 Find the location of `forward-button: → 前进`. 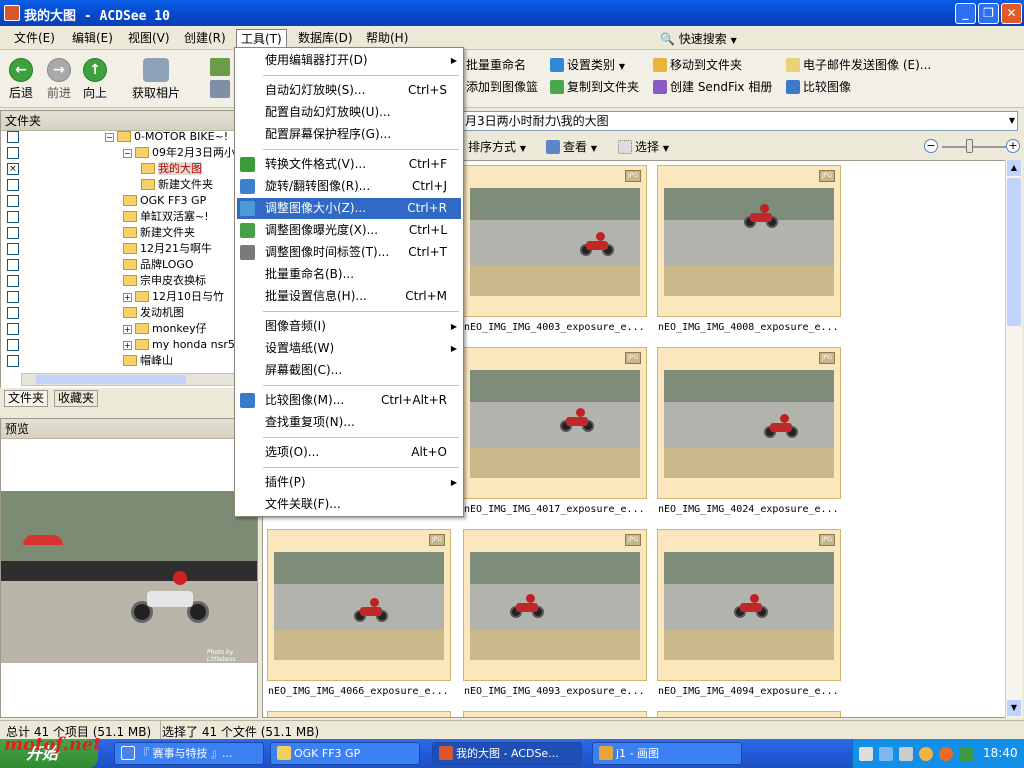

forward-button: → 前进 is located at coordinates (59, 79).